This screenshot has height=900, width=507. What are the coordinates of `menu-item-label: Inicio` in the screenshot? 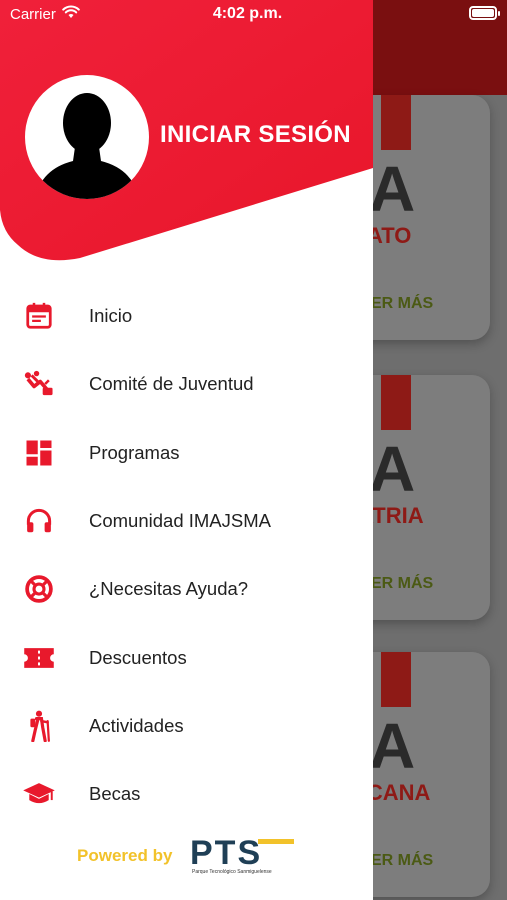 It's located at (111, 316).